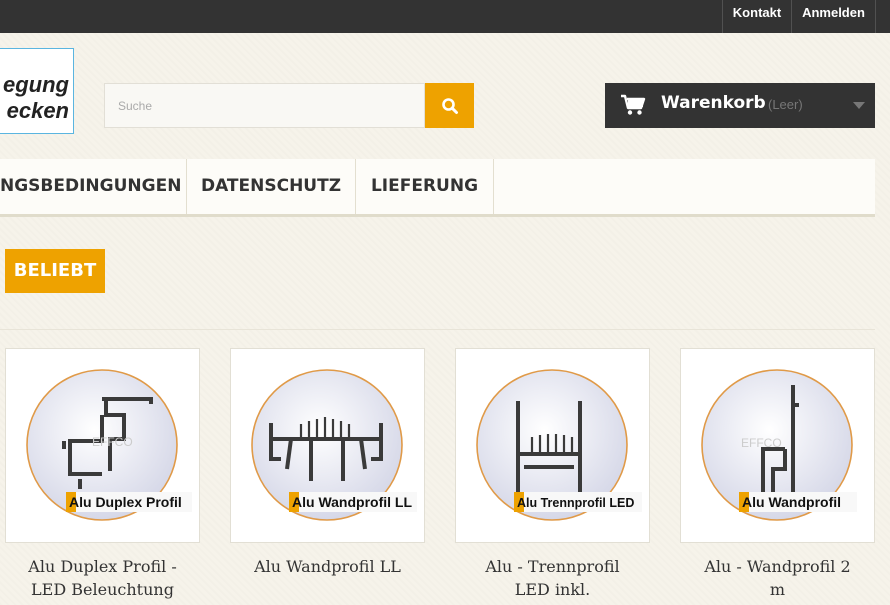  Describe the element at coordinates (445, 16) in the screenshot. I see `top-bar: Kontakt Anmelden` at that location.